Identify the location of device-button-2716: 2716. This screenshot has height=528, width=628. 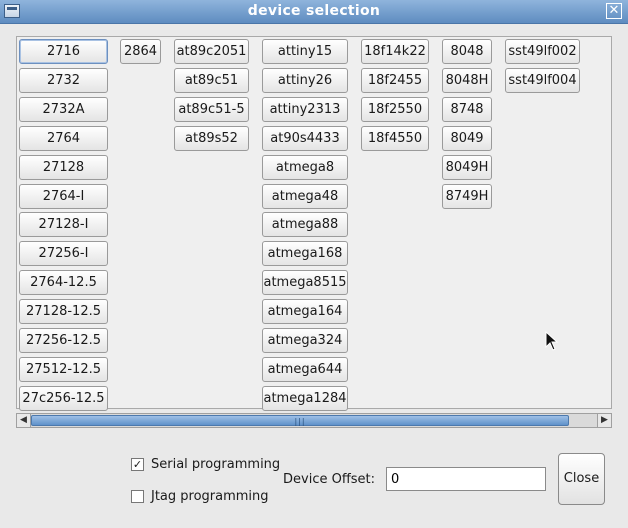
(63, 51).